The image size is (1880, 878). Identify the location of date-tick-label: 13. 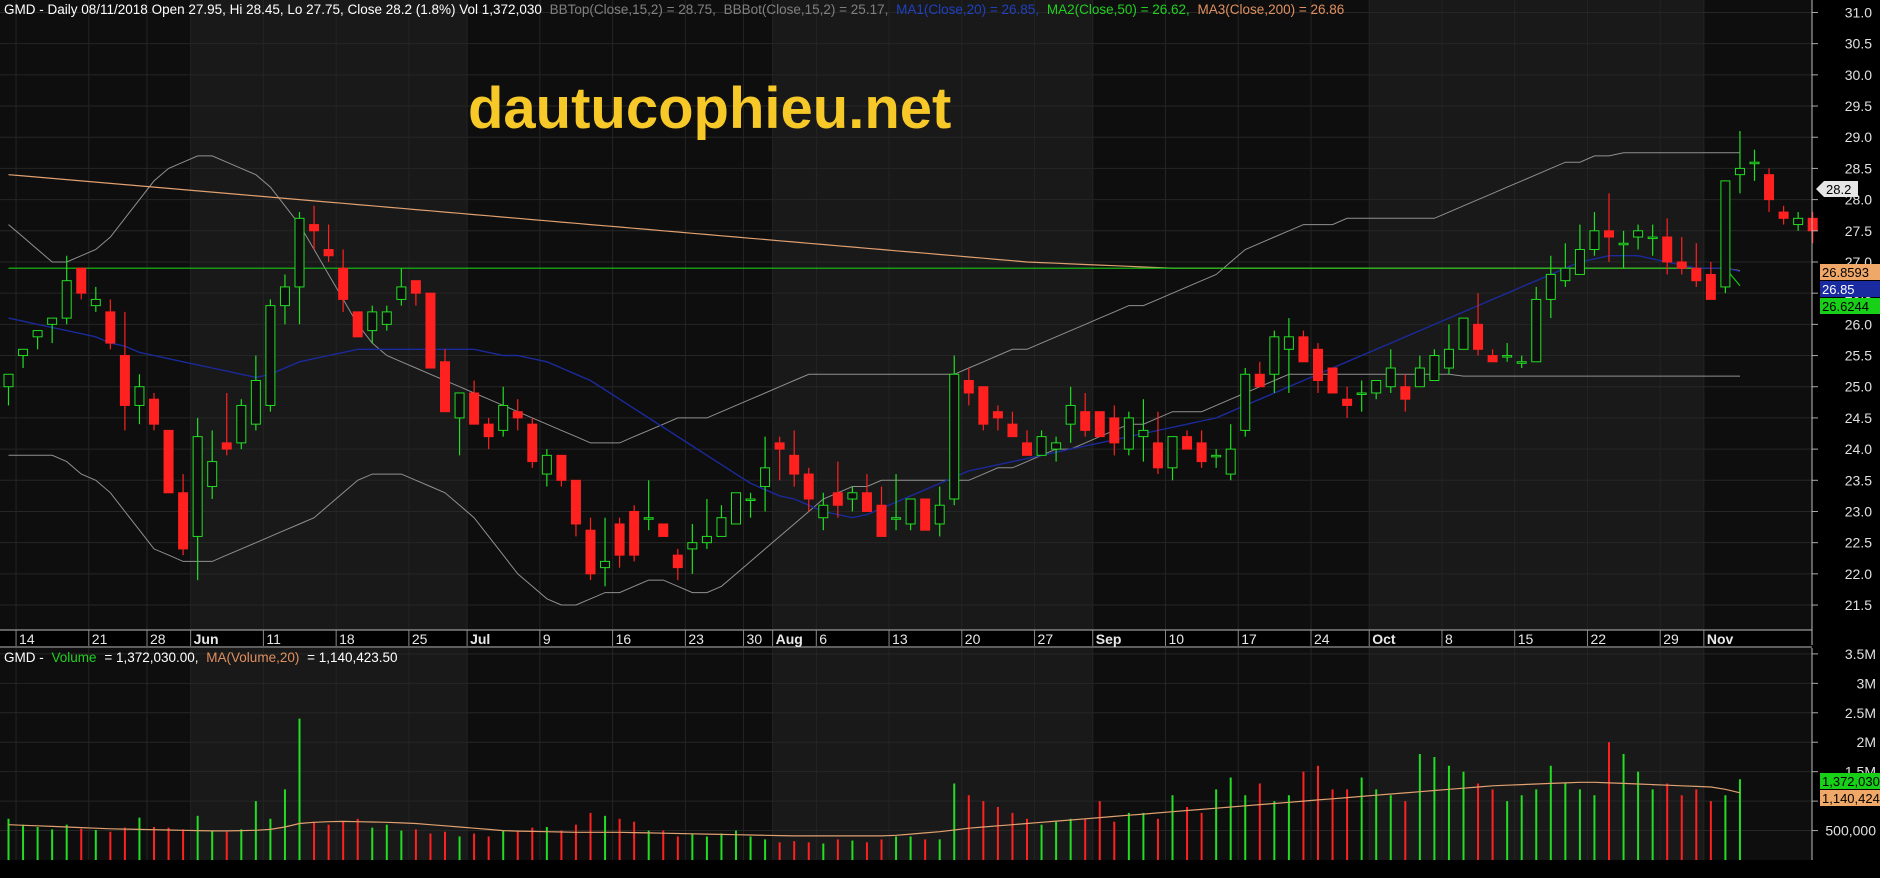
(900, 639).